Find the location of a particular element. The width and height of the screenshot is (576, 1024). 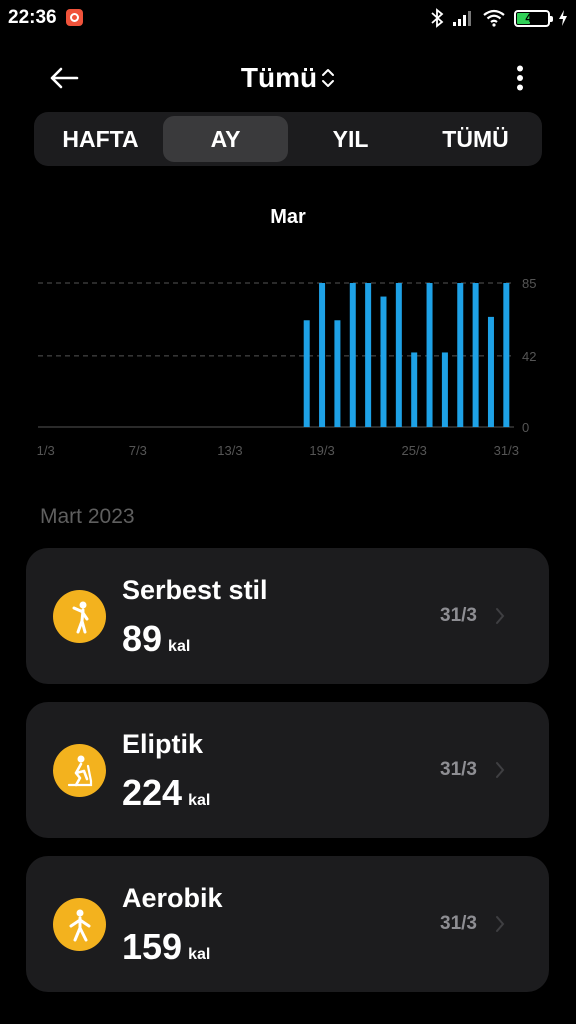

tab-year: YIL is located at coordinates (350, 139).